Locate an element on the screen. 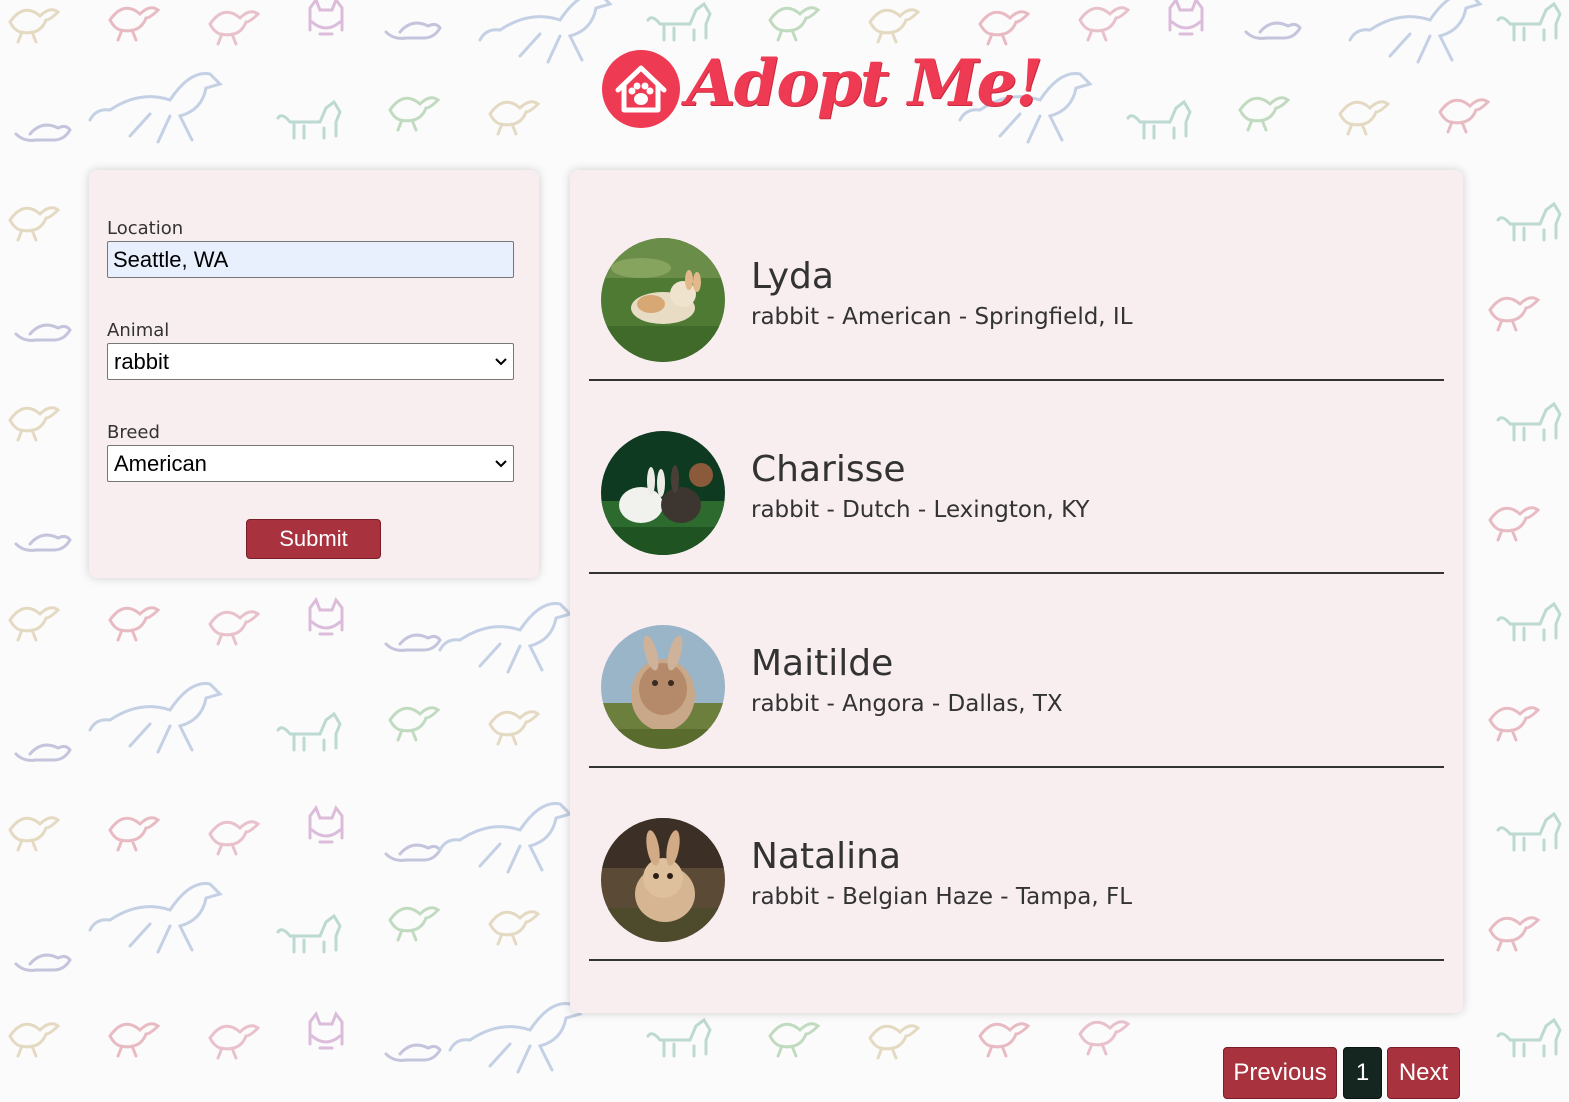  pet-info: rabbit - Angora - Dallas, TX is located at coordinates (907, 704).